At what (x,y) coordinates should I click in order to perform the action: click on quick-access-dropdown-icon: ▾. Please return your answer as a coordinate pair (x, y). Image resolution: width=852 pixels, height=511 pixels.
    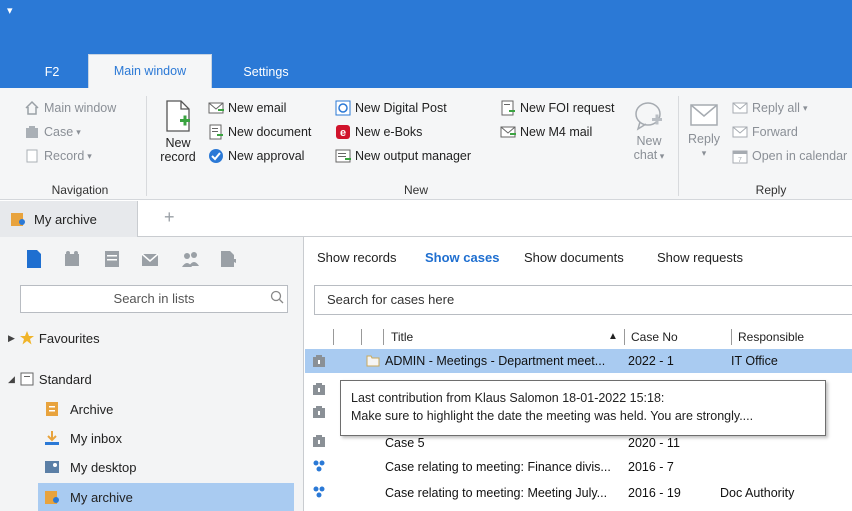
    Looking at the image, I should click on (10, 10).